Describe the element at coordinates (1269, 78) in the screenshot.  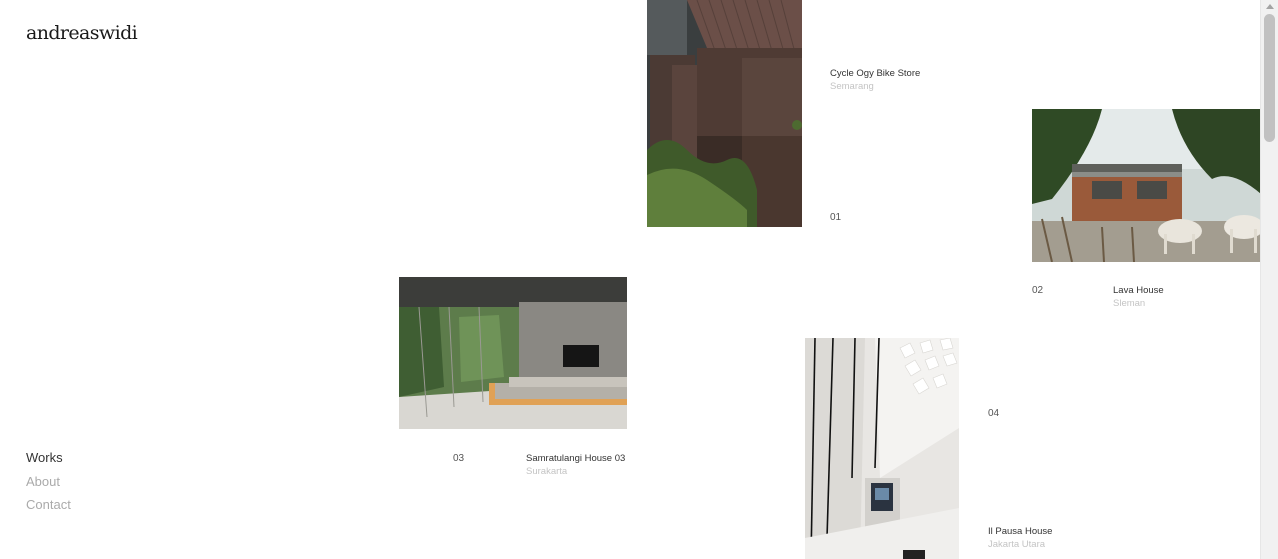
I see `scrollbar-thumb` at that location.